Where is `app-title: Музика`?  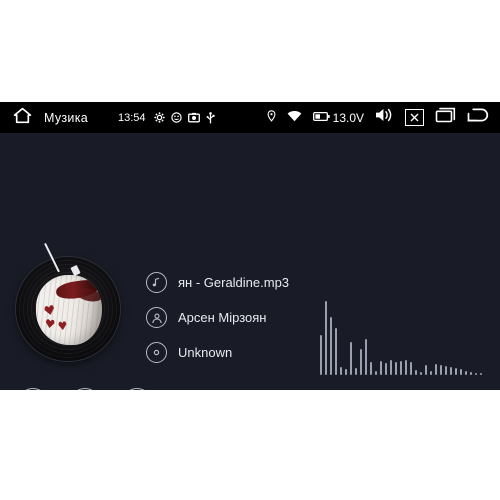
app-title: Музика is located at coordinates (66, 117).